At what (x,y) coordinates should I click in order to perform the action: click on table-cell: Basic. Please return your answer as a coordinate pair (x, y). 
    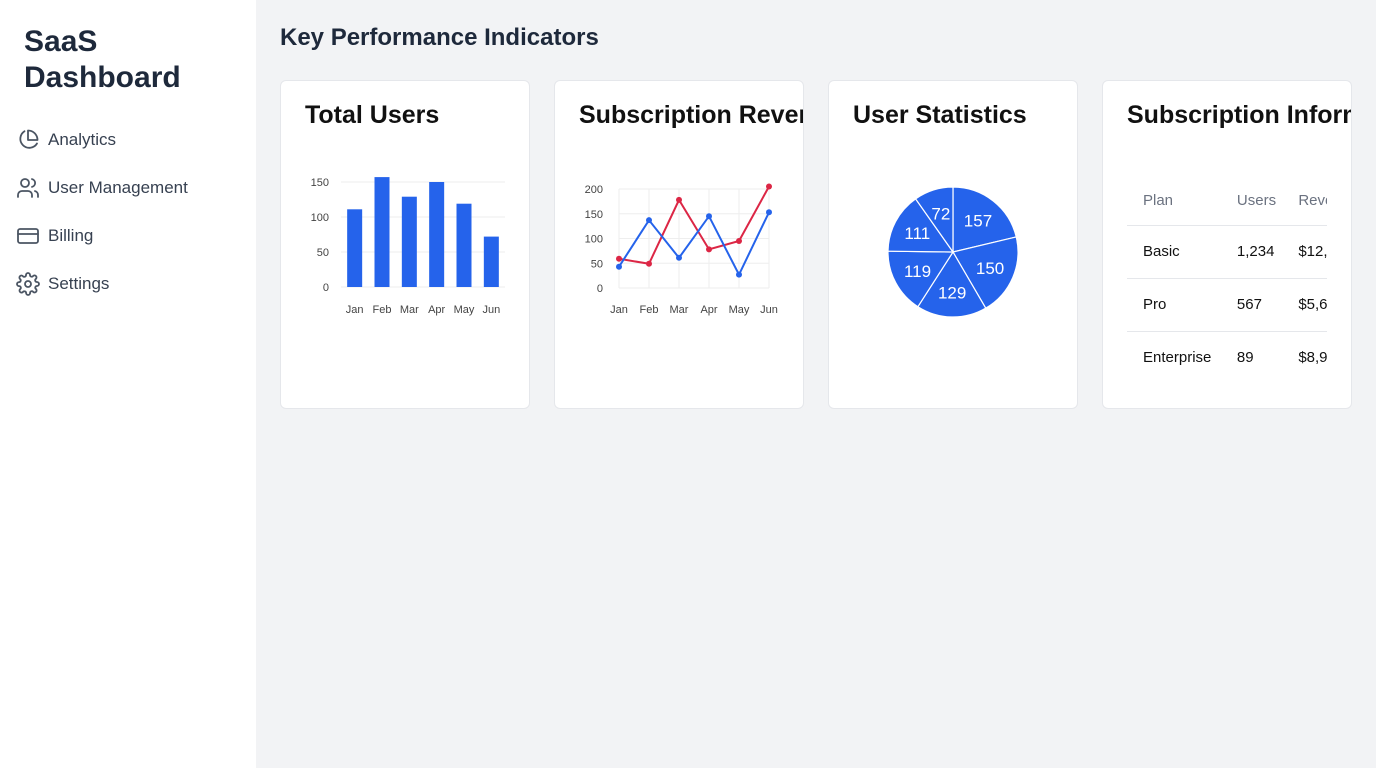
    Looking at the image, I should click on (1174, 252).